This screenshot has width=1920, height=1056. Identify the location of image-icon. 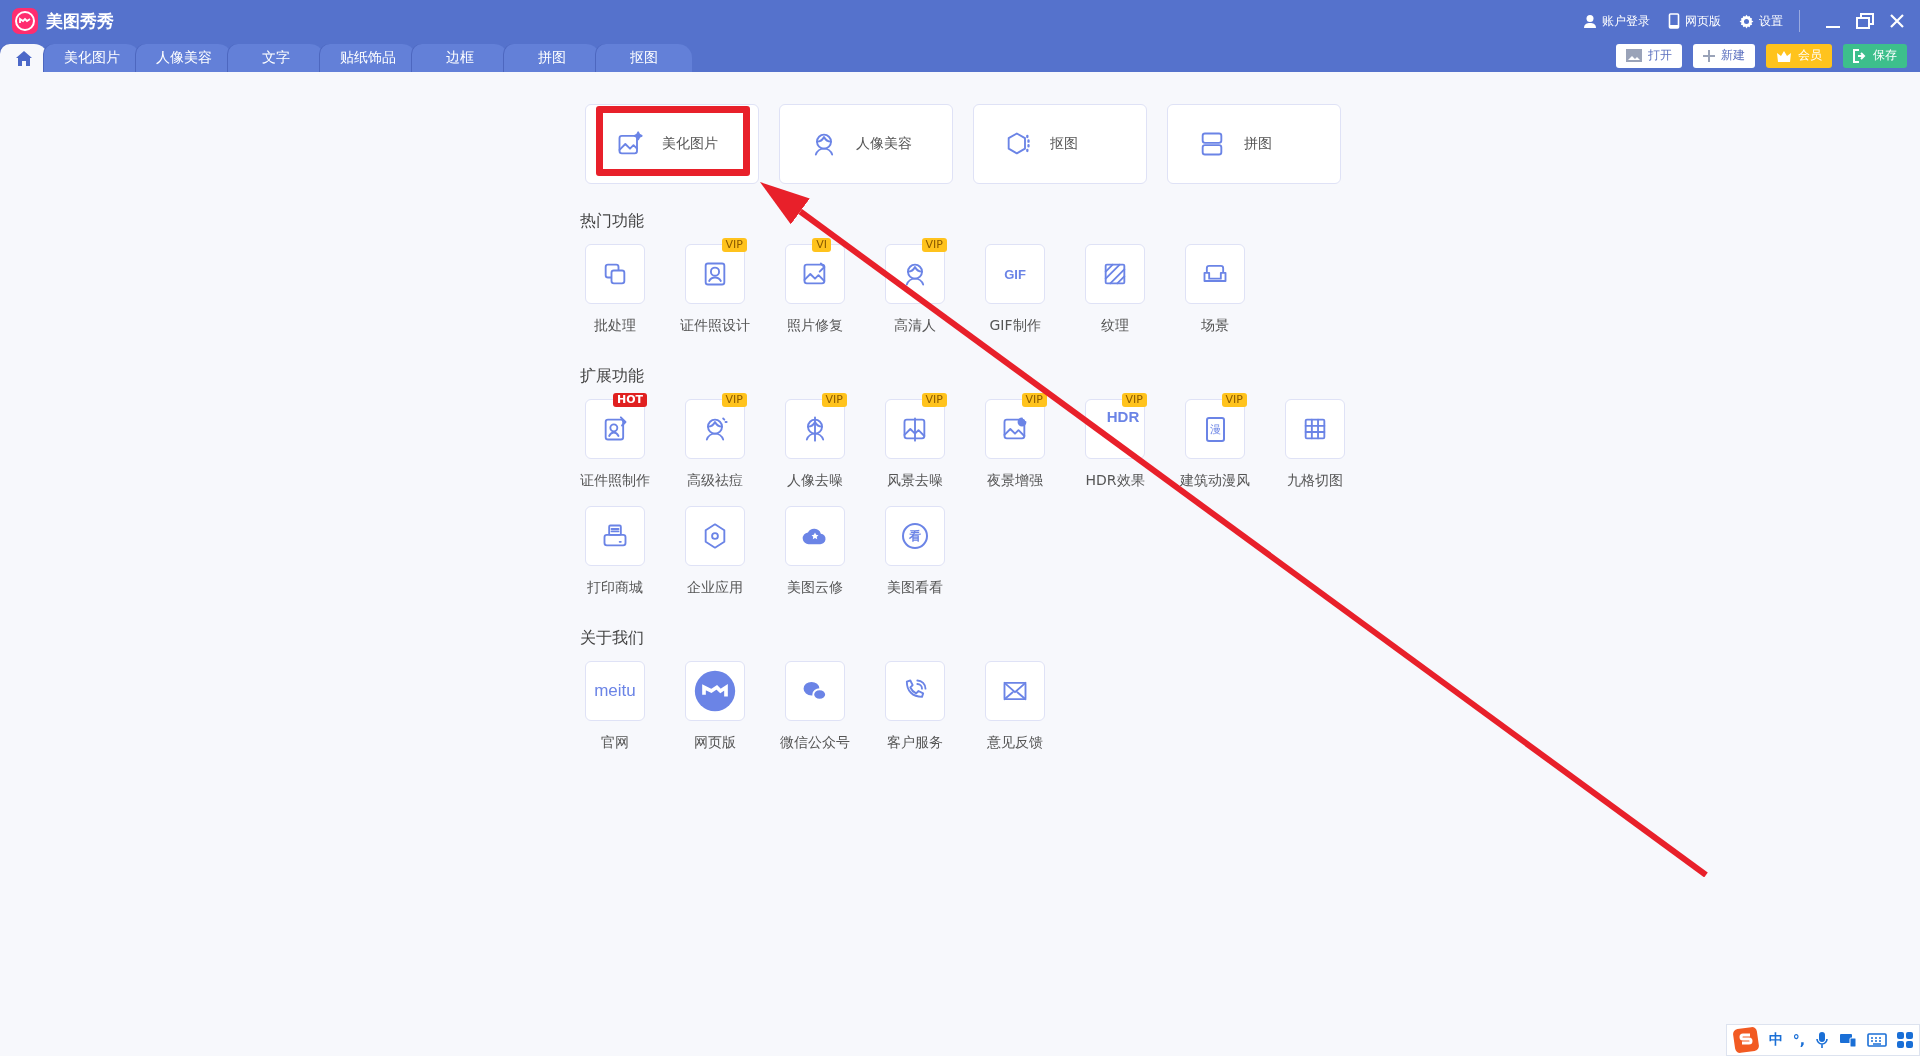
(1634, 55).